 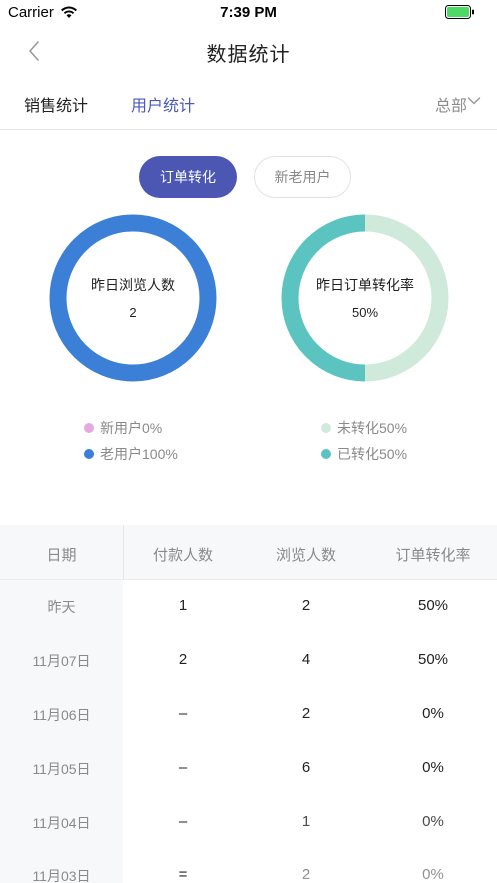 I want to click on conversion-rate-donut: 昨日订单转化率 50%, so click(x=365, y=298).